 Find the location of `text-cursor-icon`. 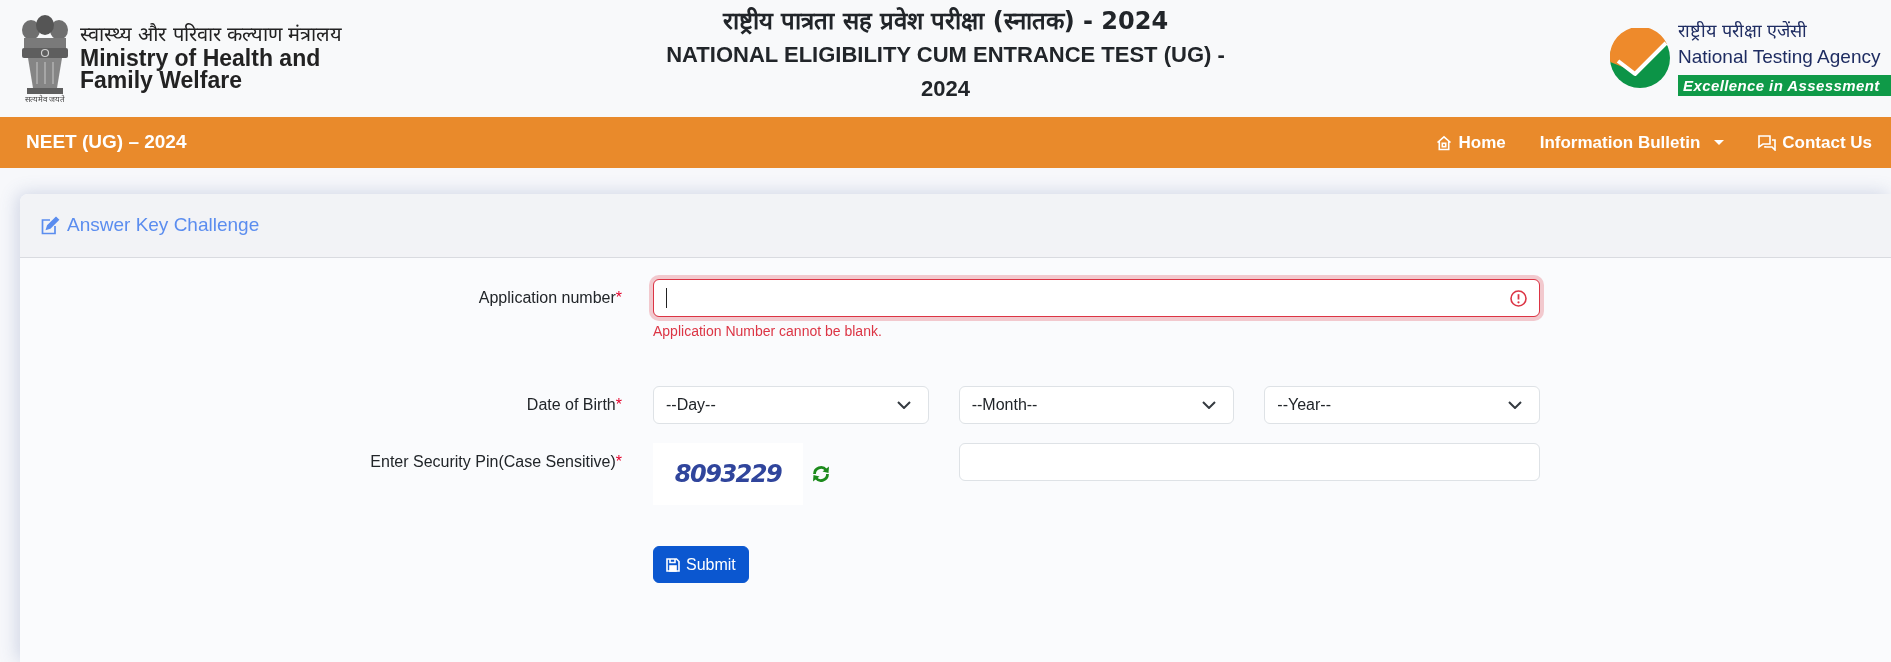

text-cursor-icon is located at coordinates (666, 298).